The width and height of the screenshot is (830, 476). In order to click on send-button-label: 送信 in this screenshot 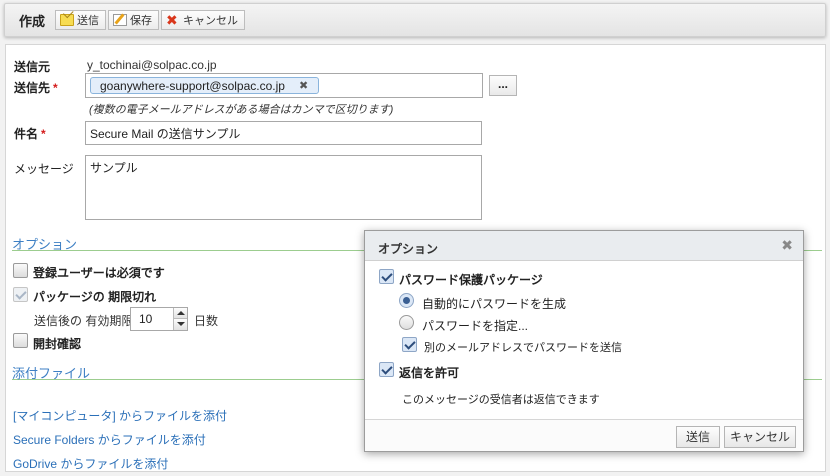, I will do `click(88, 21)`.